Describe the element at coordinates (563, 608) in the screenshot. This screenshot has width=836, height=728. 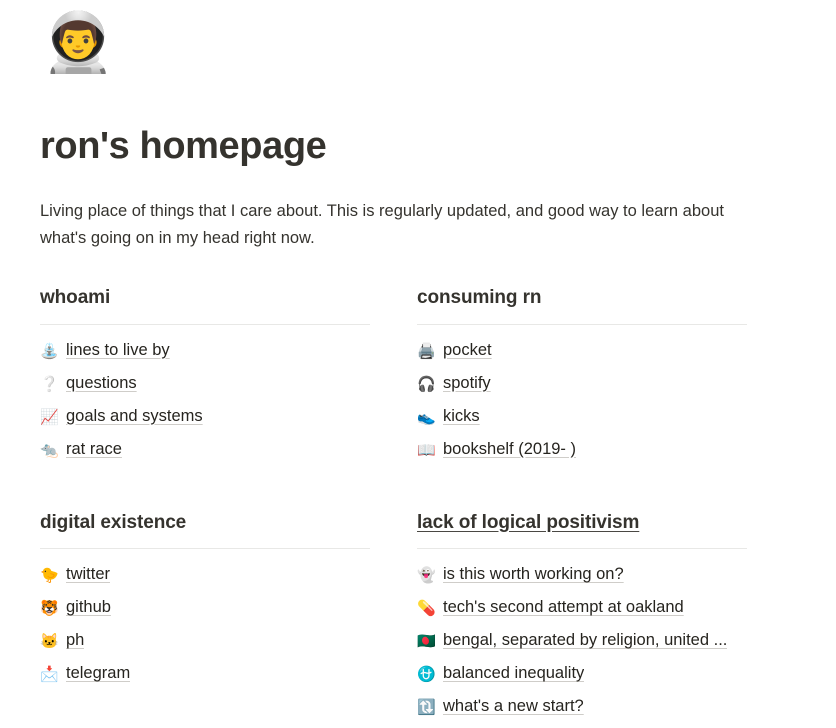
I see `link-techs-second-attempt-at-oakland: tech's second attempt at oakland` at that location.